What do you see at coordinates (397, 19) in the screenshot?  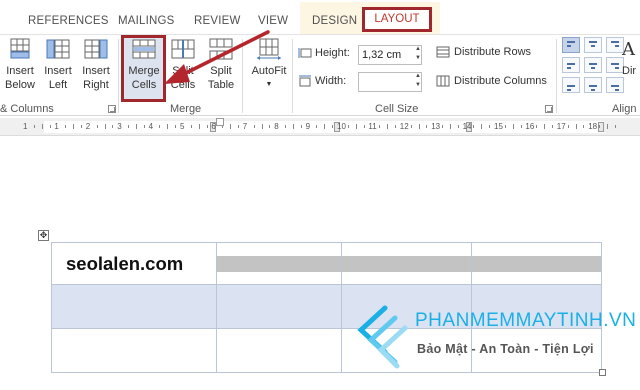 I see `tab-layout: LAYOUT` at bounding box center [397, 19].